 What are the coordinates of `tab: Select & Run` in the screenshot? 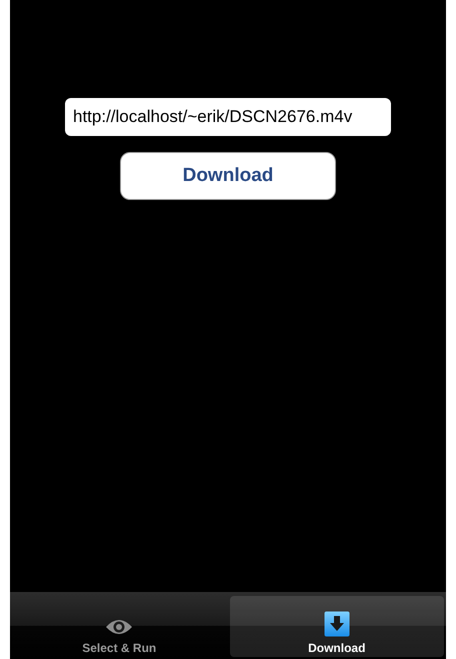 It's located at (119, 626).